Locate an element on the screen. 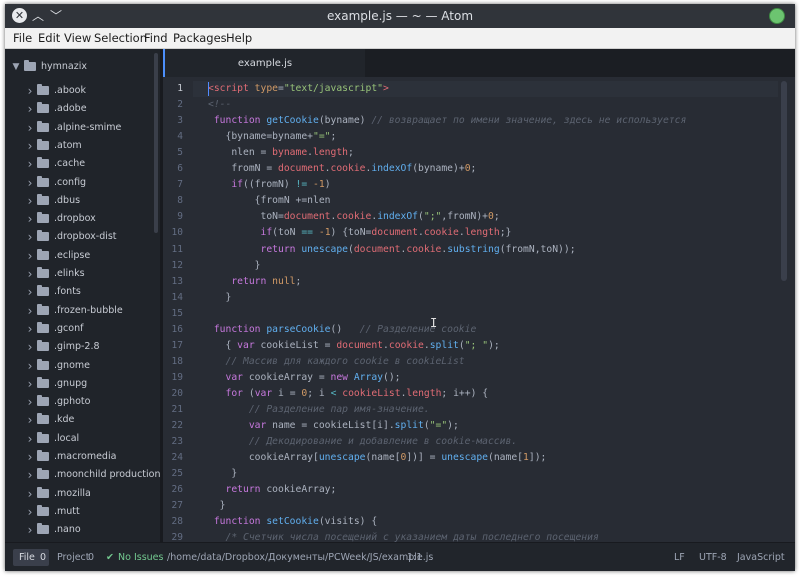 This screenshot has height=578, width=800. tree-item-folder: › .kde is located at coordinates (82, 420).